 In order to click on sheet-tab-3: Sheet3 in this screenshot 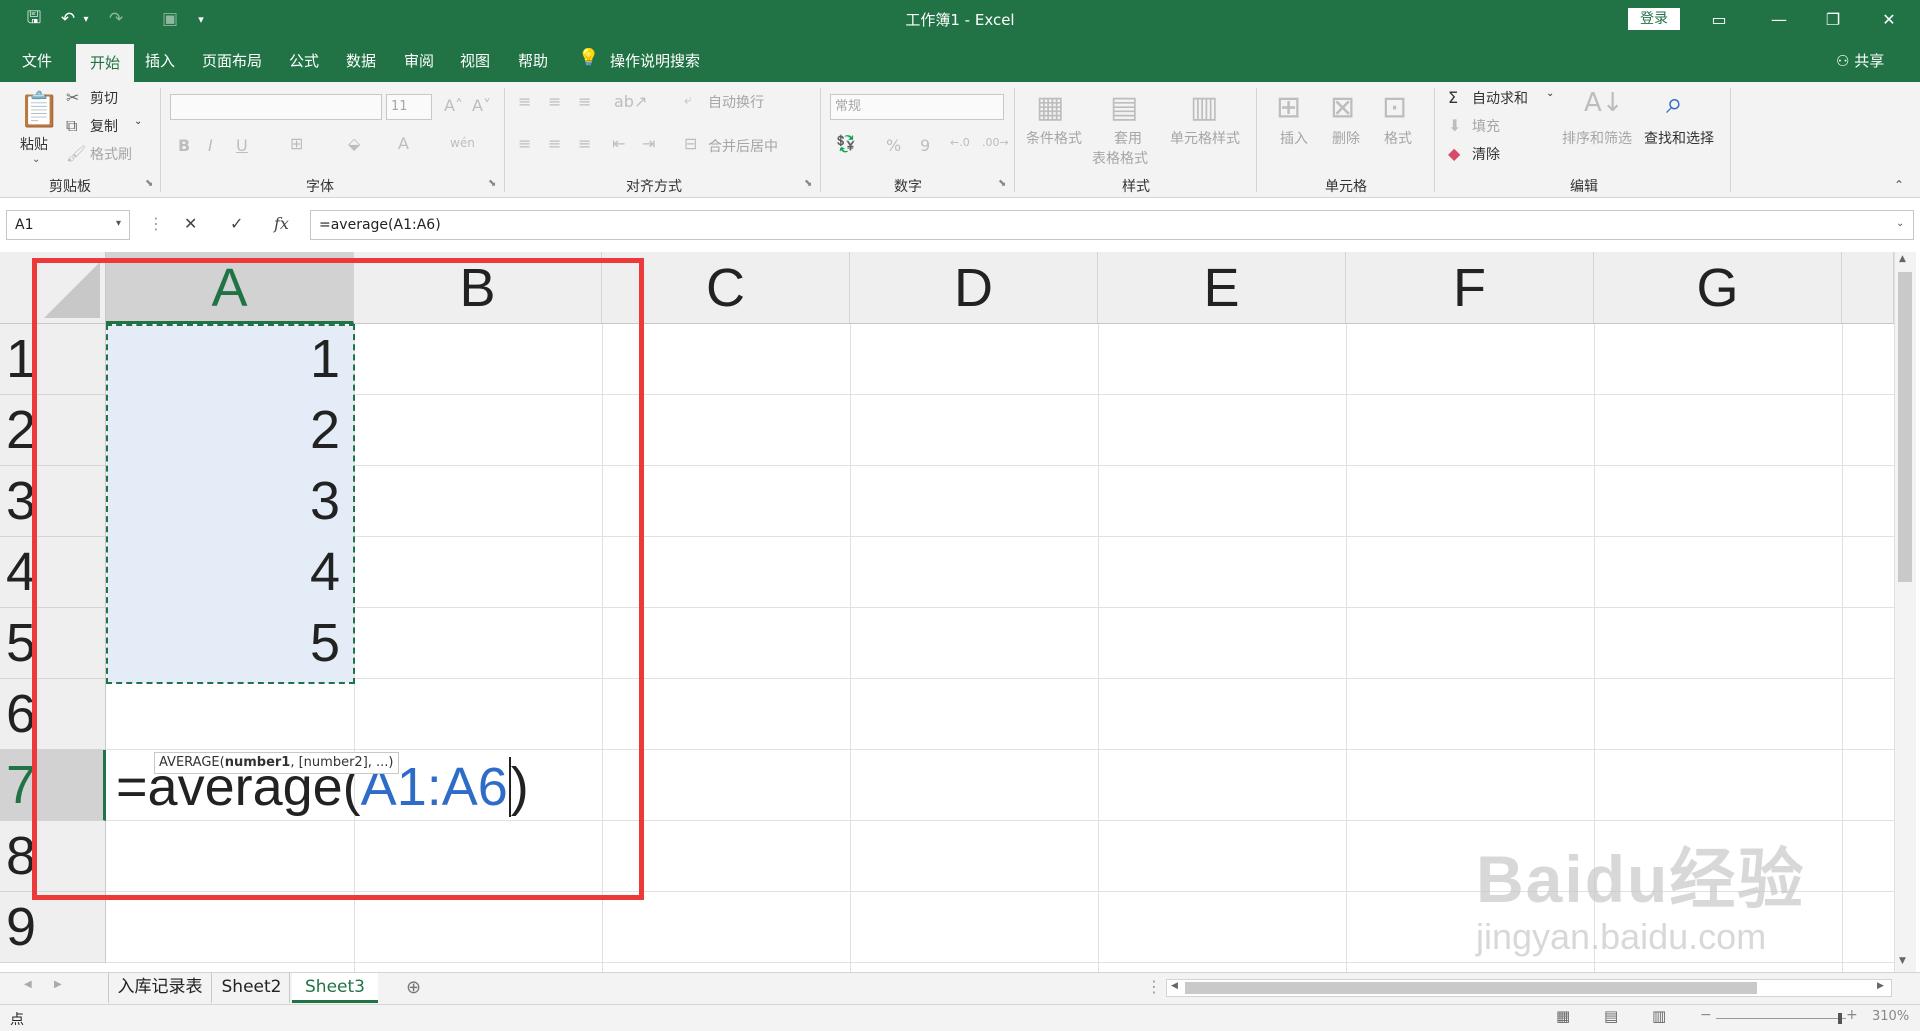, I will do `click(335, 988)`.